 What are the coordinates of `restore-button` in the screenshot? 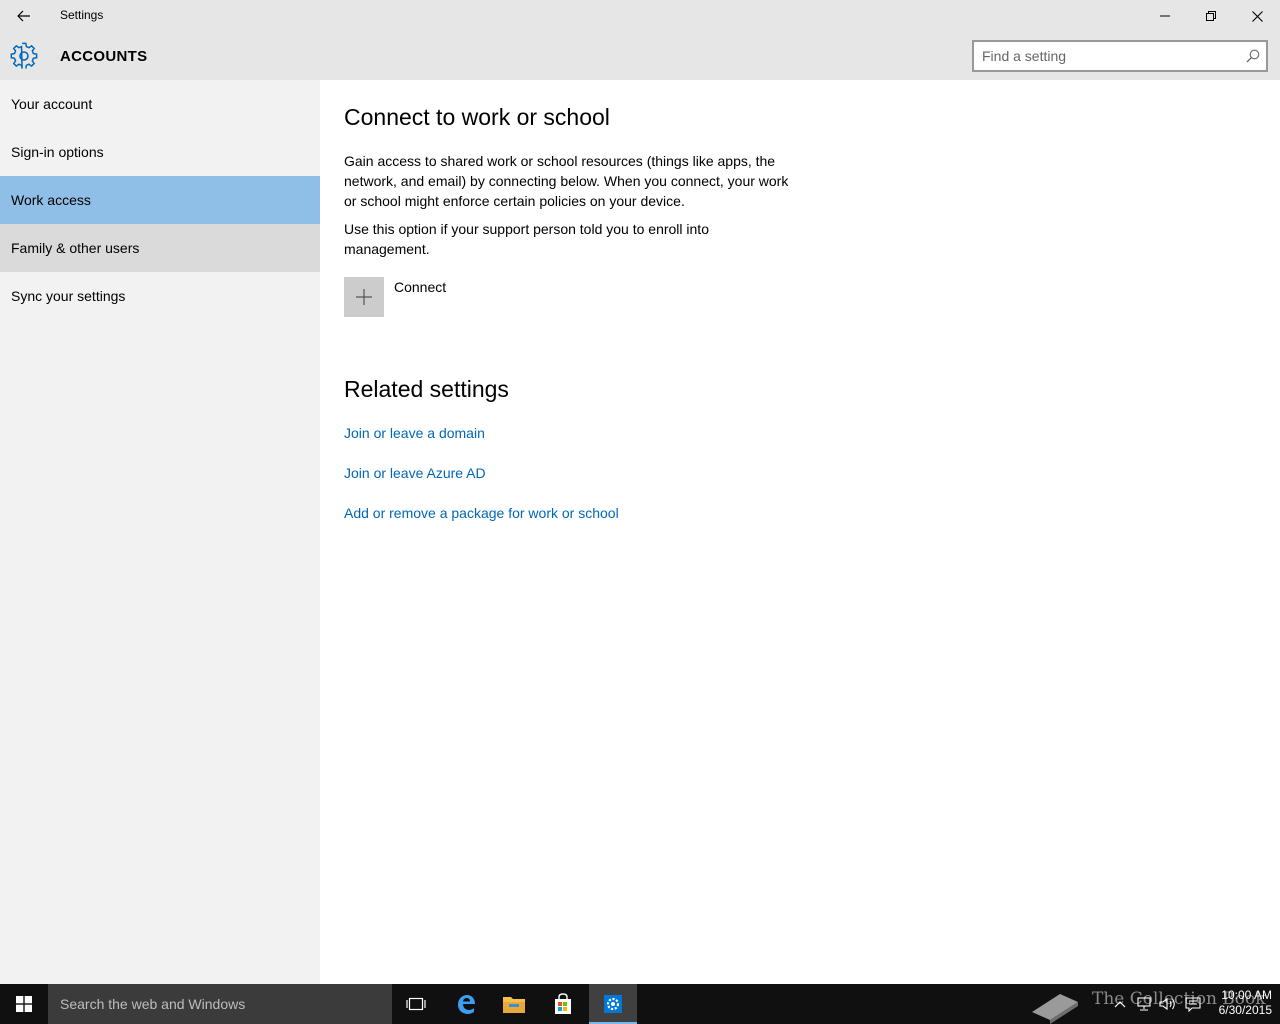 It's located at (1211, 16).